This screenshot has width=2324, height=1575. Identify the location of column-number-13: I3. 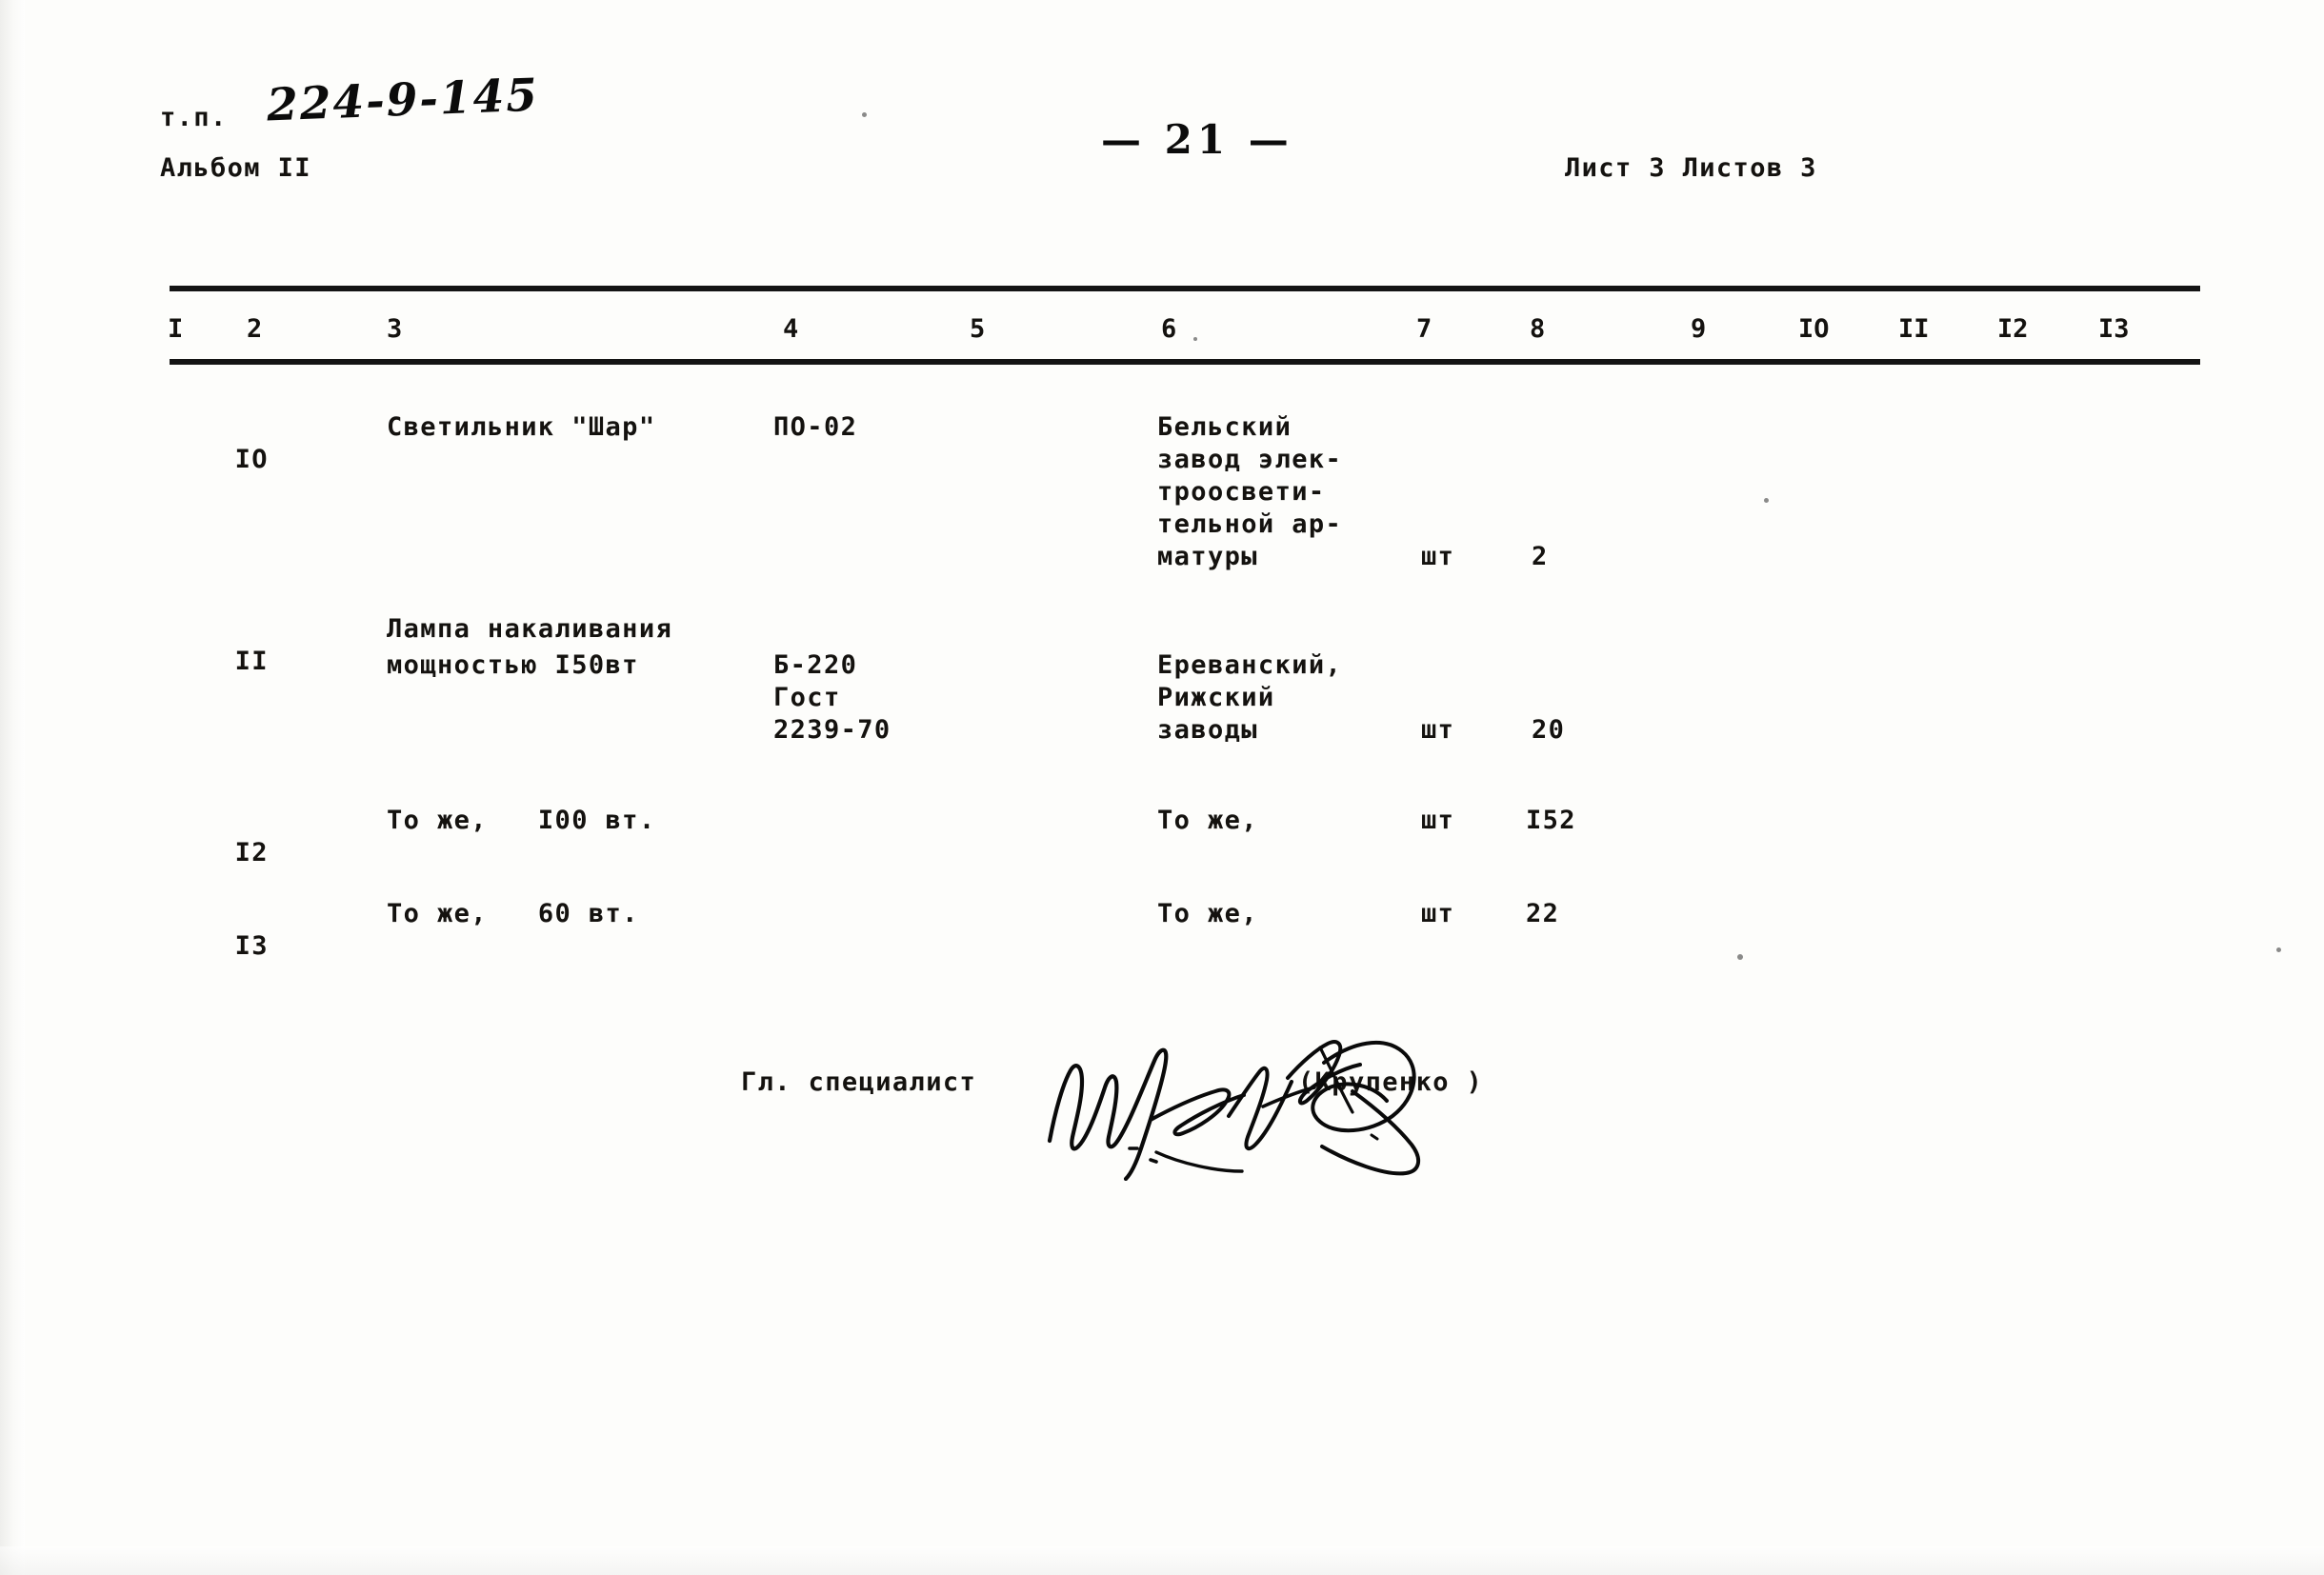
(2114, 329).